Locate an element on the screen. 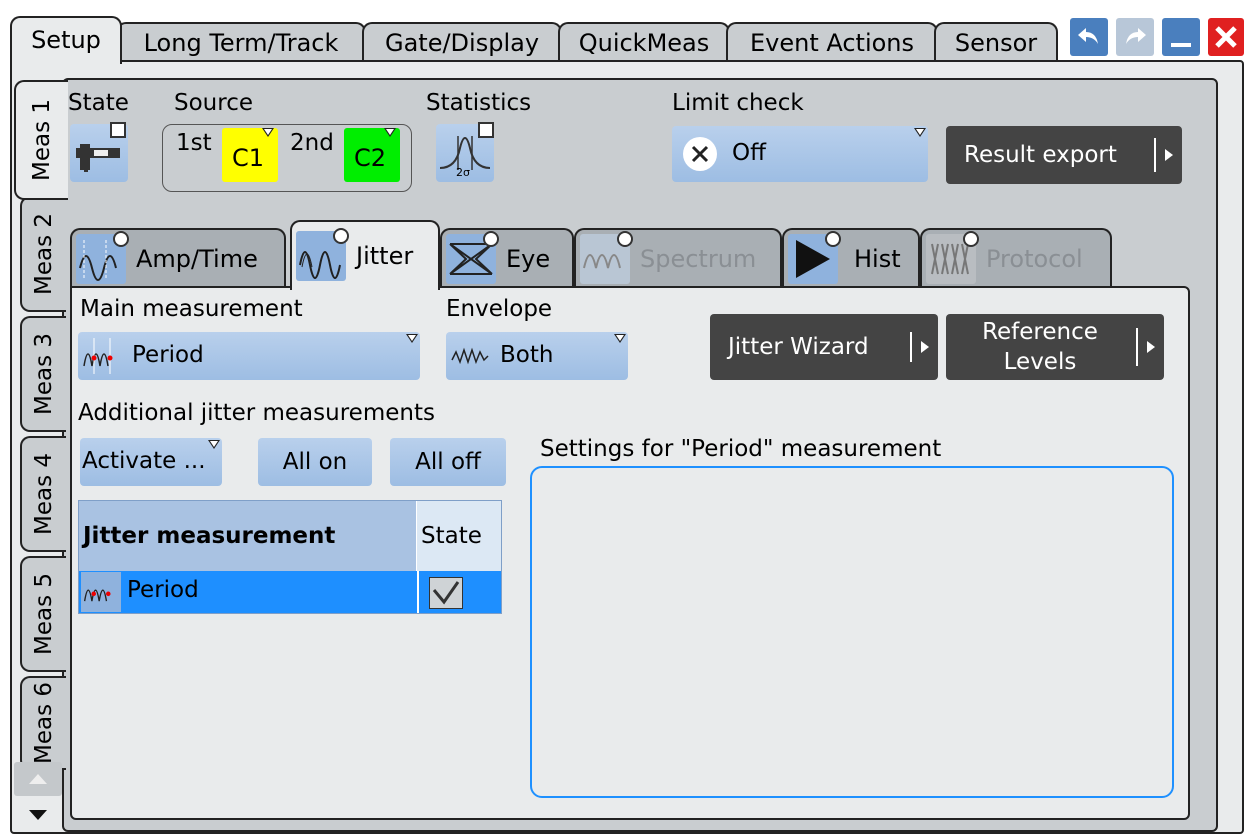 Image resolution: width=1250 pixels, height=834 pixels. tab-meas-2: Meas 2 is located at coordinates (43, 254).